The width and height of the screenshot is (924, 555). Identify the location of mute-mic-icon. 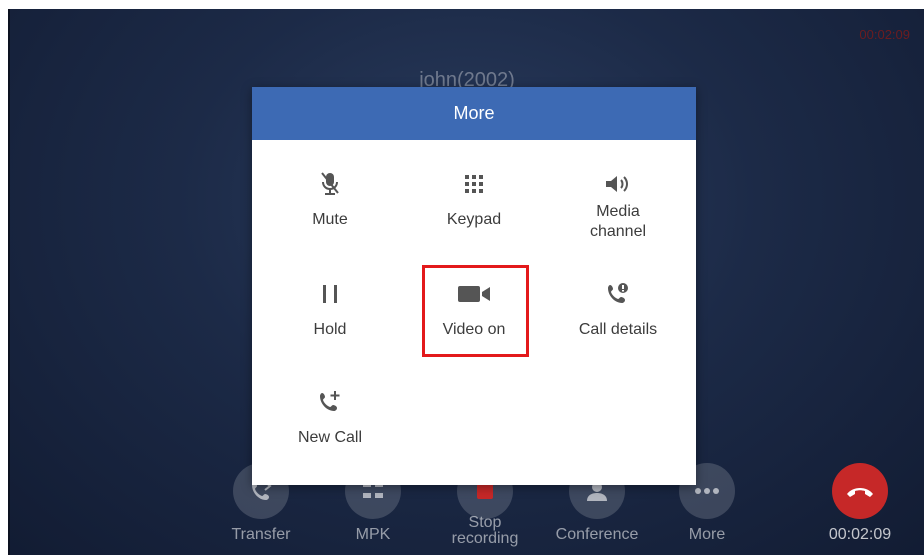
(330, 184).